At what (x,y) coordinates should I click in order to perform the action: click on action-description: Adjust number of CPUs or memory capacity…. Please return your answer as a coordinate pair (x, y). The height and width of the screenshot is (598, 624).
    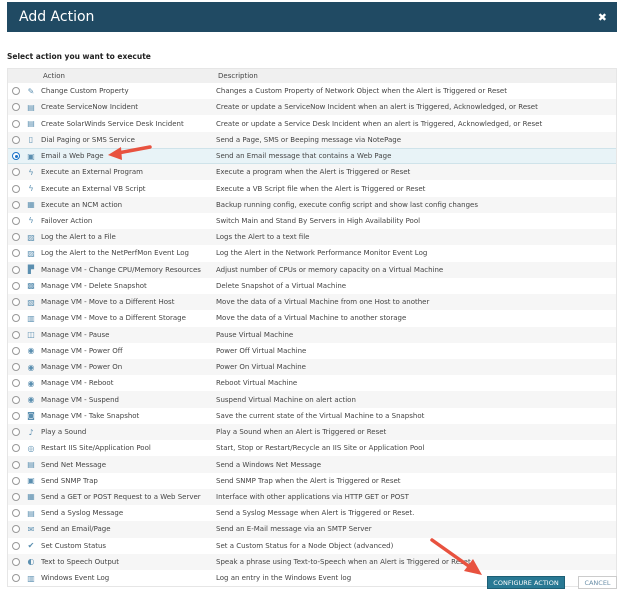
    Looking at the image, I should click on (330, 269).